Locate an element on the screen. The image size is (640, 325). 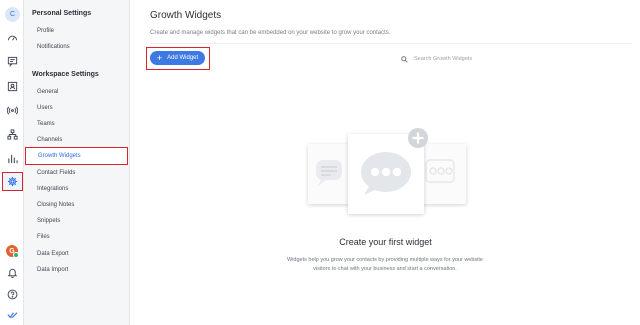
add-widget-button: + Add Widget is located at coordinates (177, 58).